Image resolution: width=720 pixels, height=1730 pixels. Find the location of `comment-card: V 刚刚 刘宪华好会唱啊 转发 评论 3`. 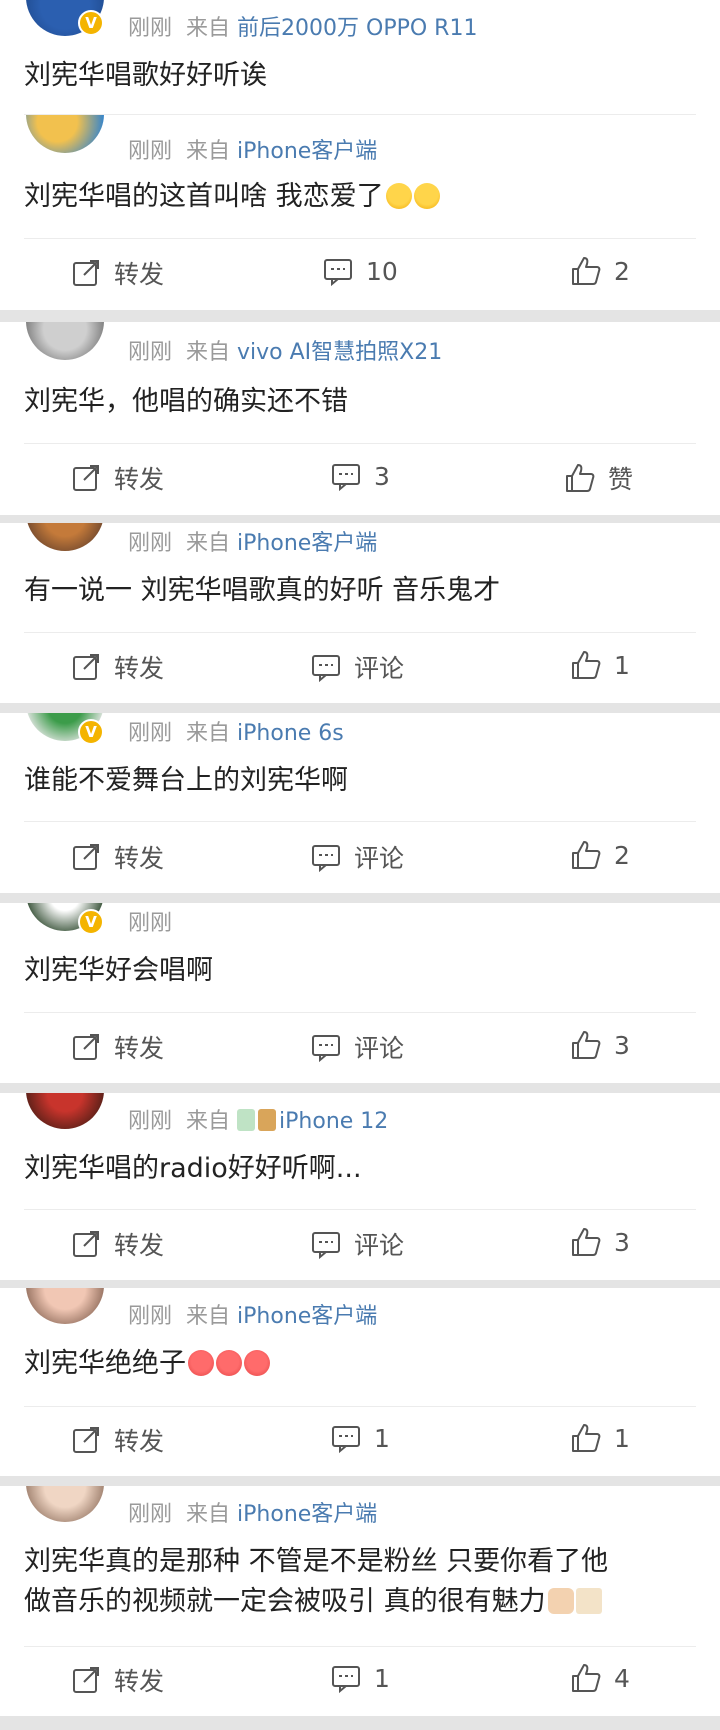

comment-card: V 刚刚 刘宪华好会唱啊 转发 评论 3 is located at coordinates (360, 993).